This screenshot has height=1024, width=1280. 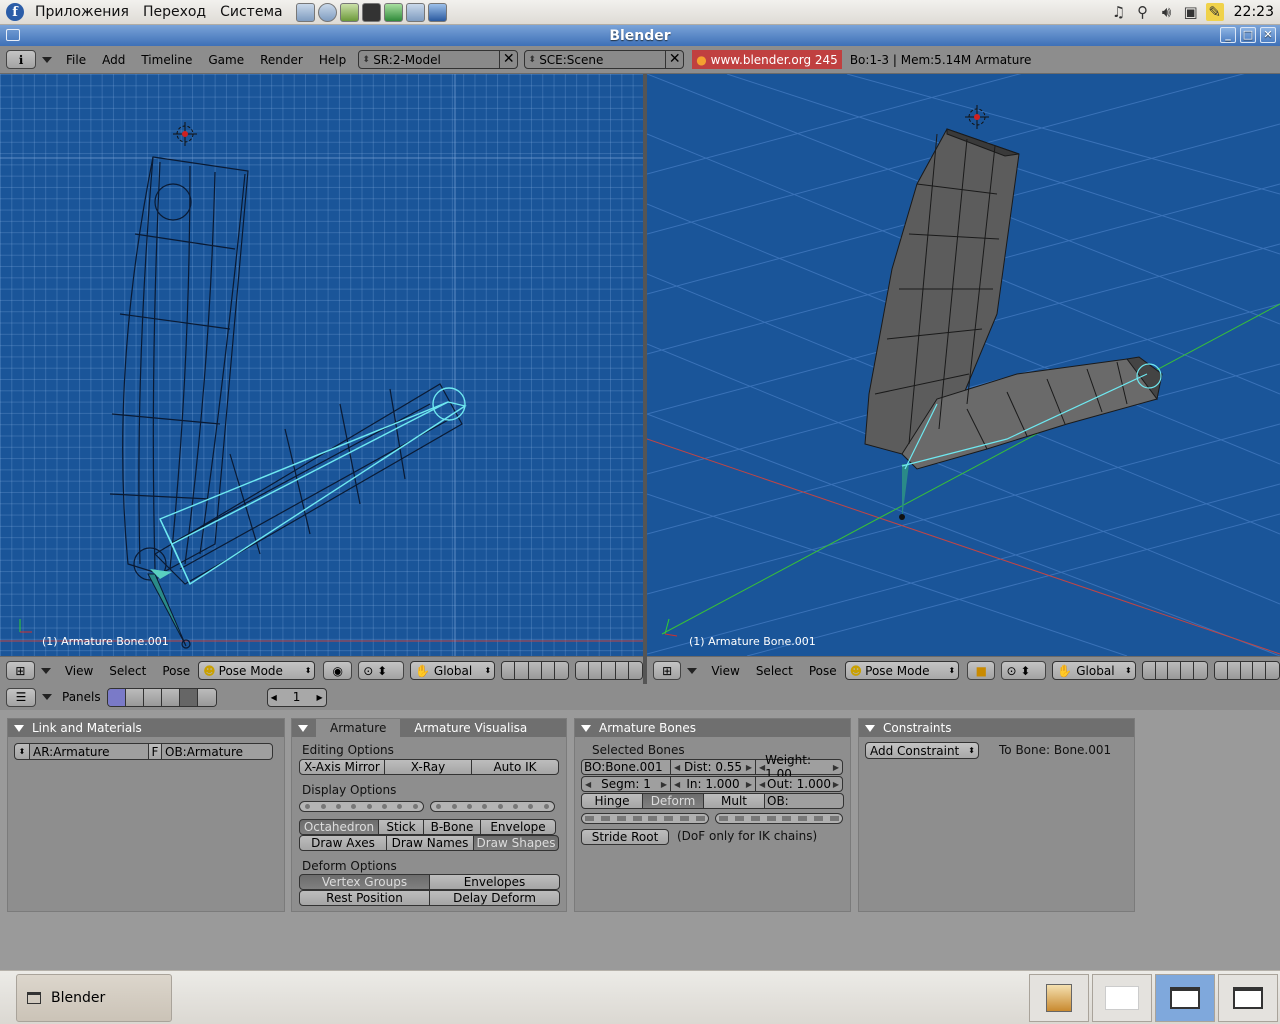 What do you see at coordinates (281, 60) in the screenshot?
I see `menu-render: Render` at bounding box center [281, 60].